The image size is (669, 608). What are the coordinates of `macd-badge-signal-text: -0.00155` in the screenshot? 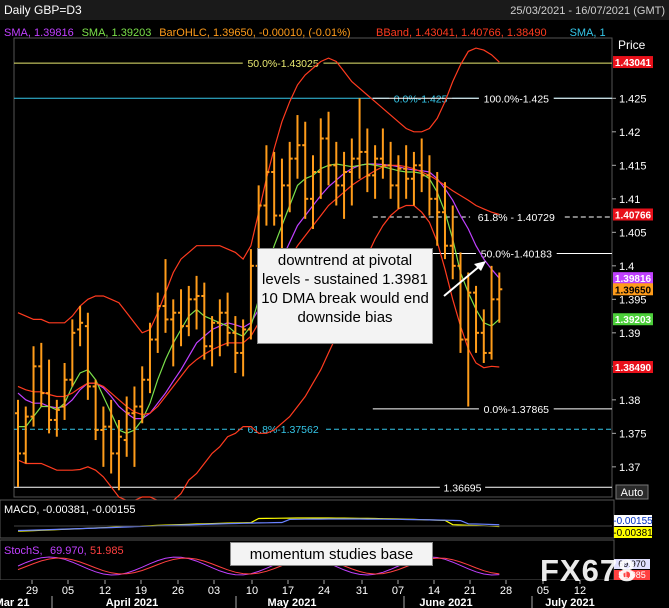 It's located at (633, 521).